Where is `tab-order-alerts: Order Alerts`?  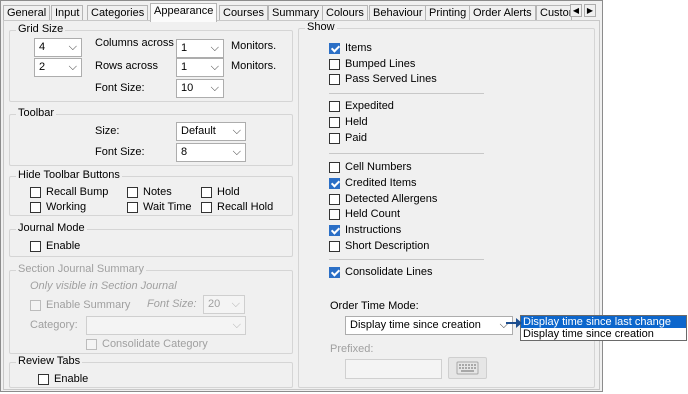 tab-order-alerts: Order Alerts is located at coordinates (502, 13).